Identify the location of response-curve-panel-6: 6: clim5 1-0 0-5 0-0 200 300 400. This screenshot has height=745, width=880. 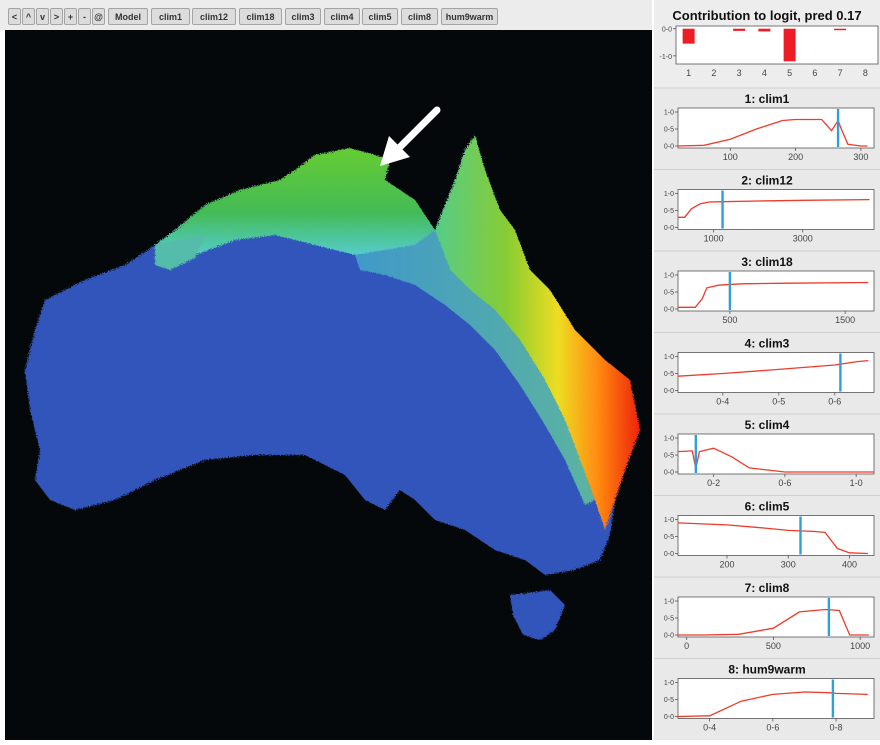
(767, 532).